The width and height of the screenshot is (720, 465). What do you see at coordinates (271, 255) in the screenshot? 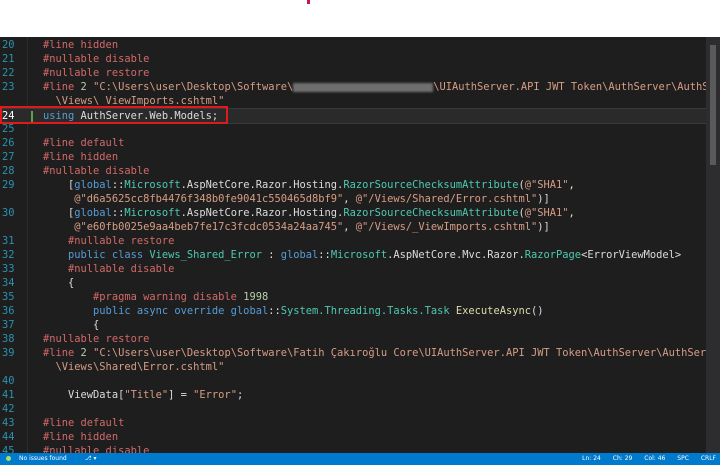
I see `code-token: :` at bounding box center [271, 255].